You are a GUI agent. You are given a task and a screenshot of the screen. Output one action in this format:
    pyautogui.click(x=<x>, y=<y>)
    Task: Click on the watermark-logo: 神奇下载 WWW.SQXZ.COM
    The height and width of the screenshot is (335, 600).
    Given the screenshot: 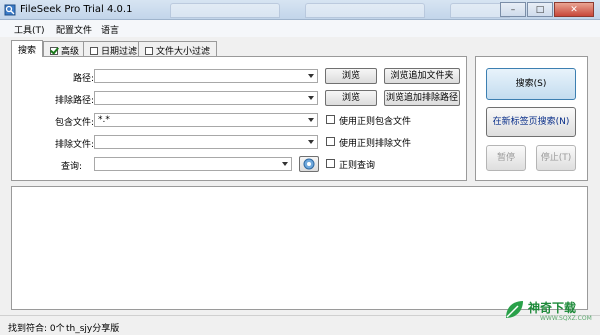 What is the action you would take?
    pyautogui.click(x=546, y=314)
    